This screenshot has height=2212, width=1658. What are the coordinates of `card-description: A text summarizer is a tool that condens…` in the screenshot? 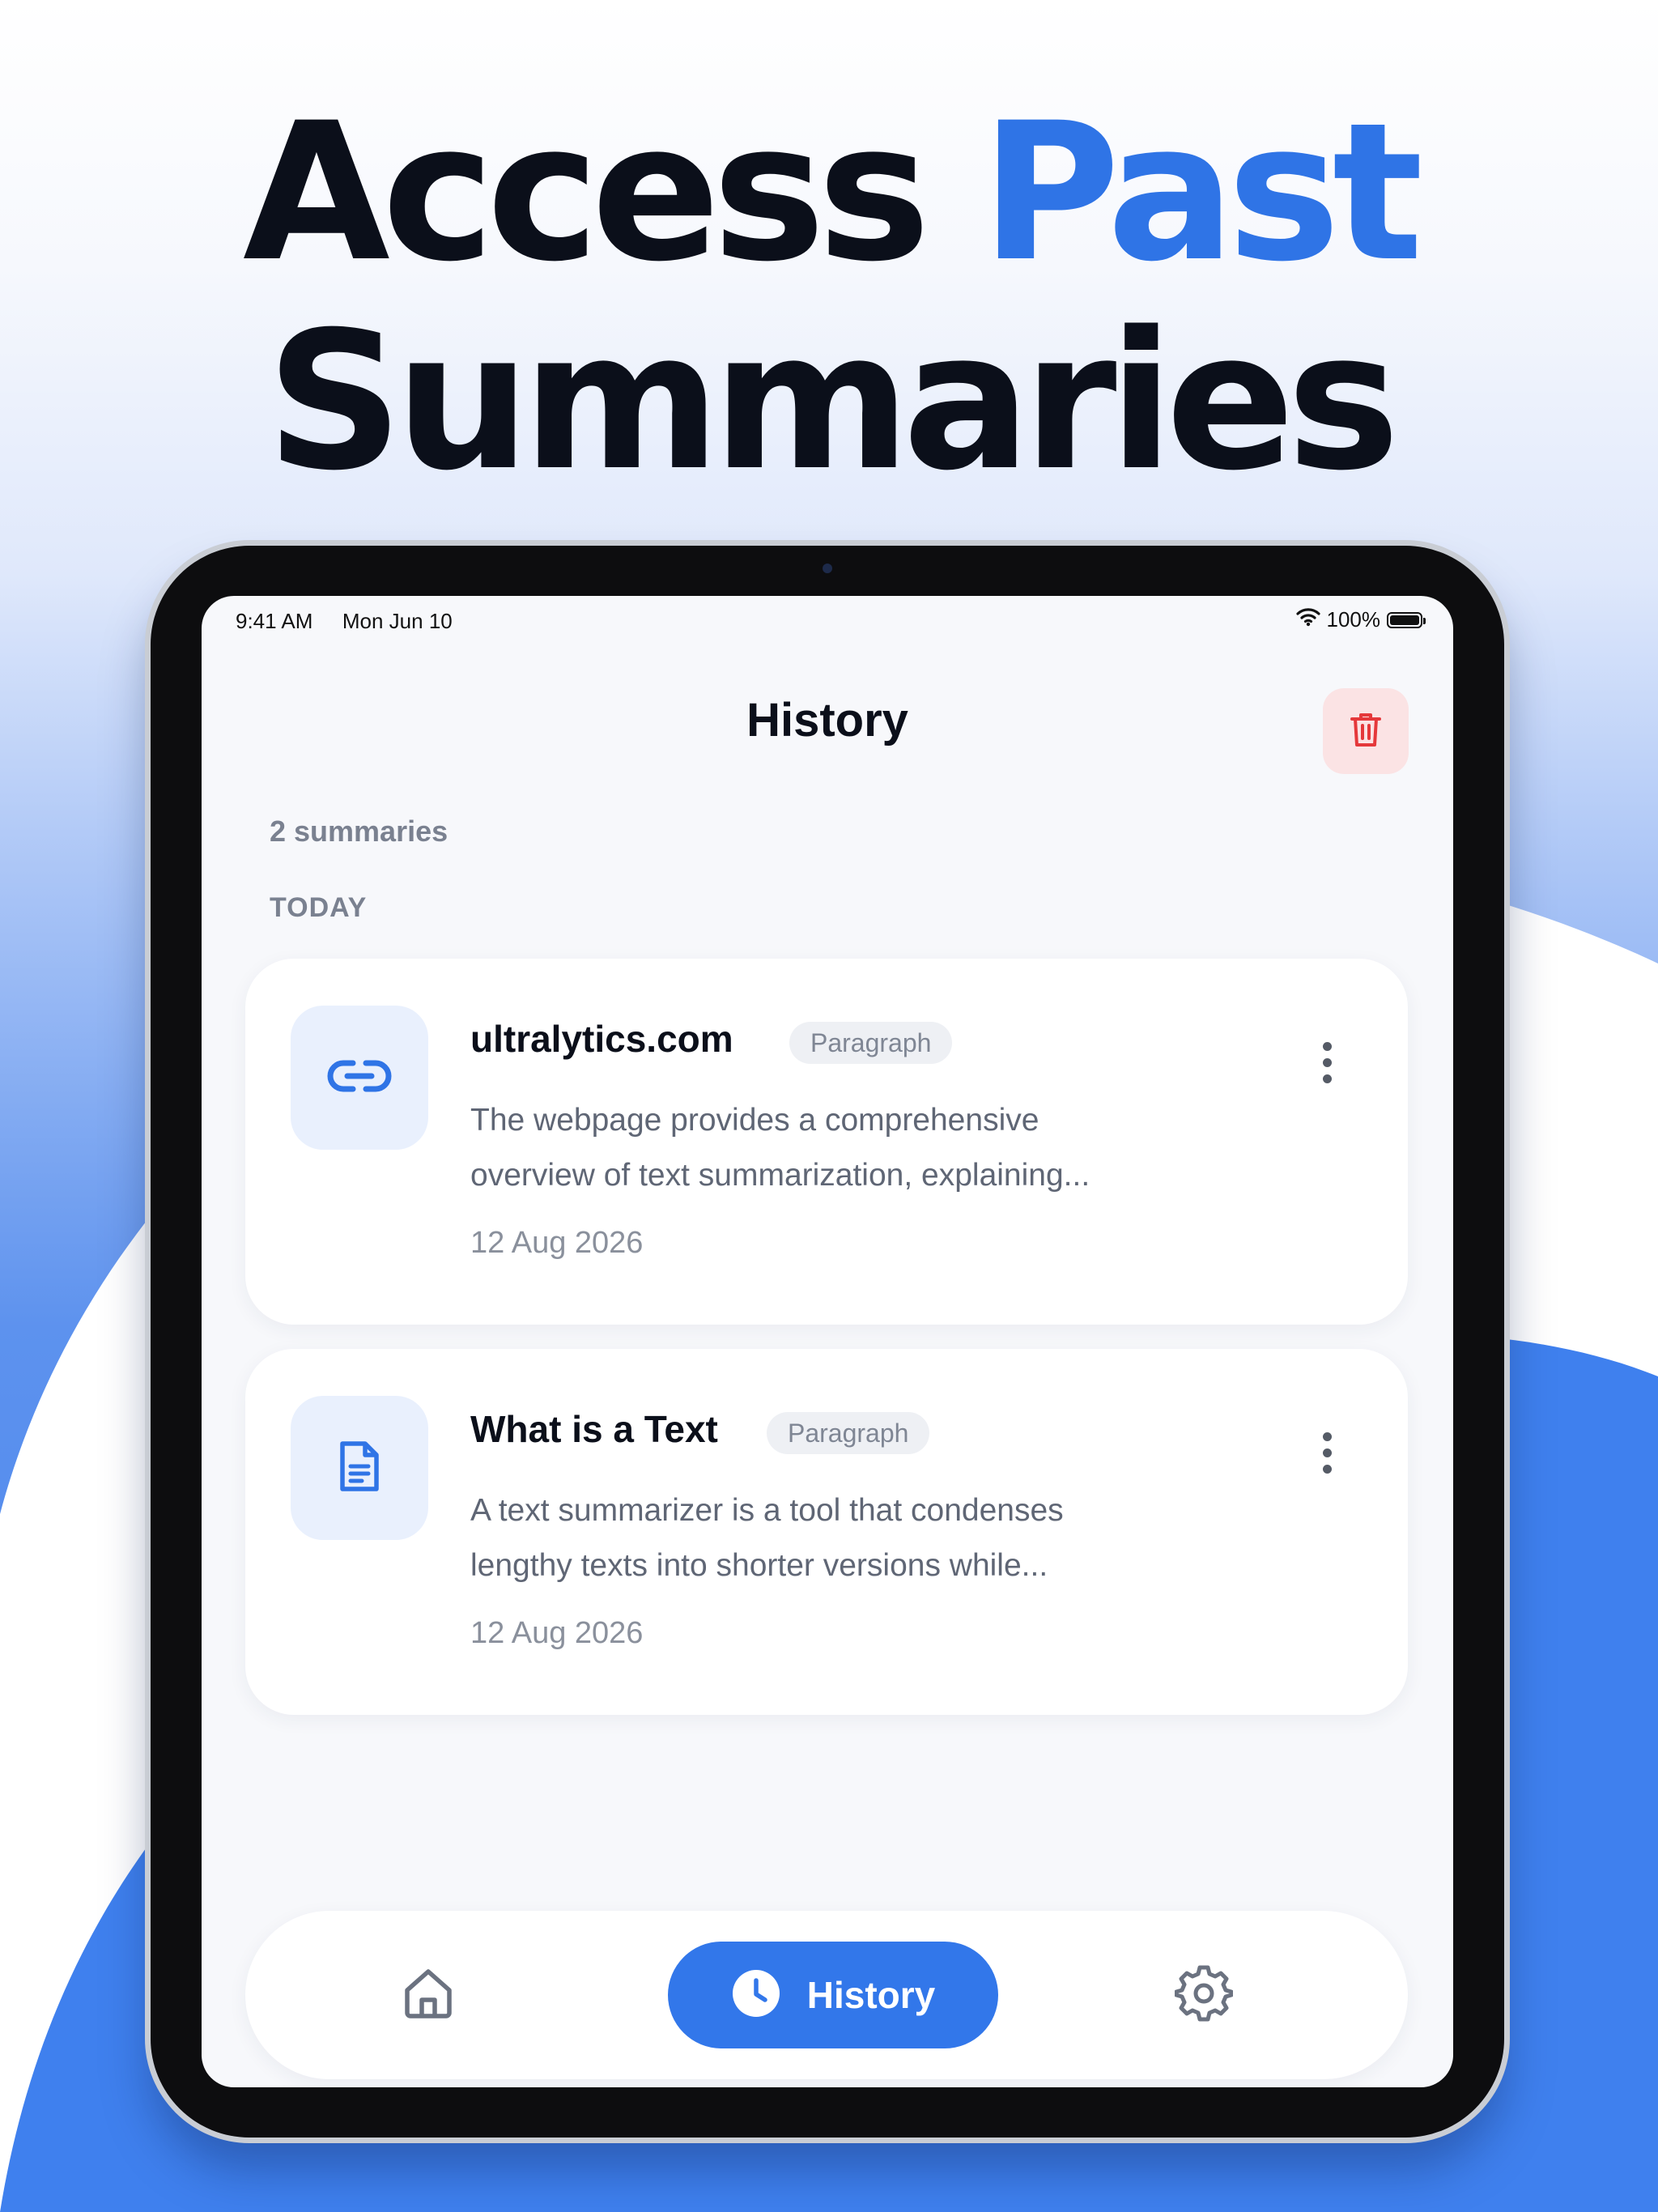 It's located at (767, 1538).